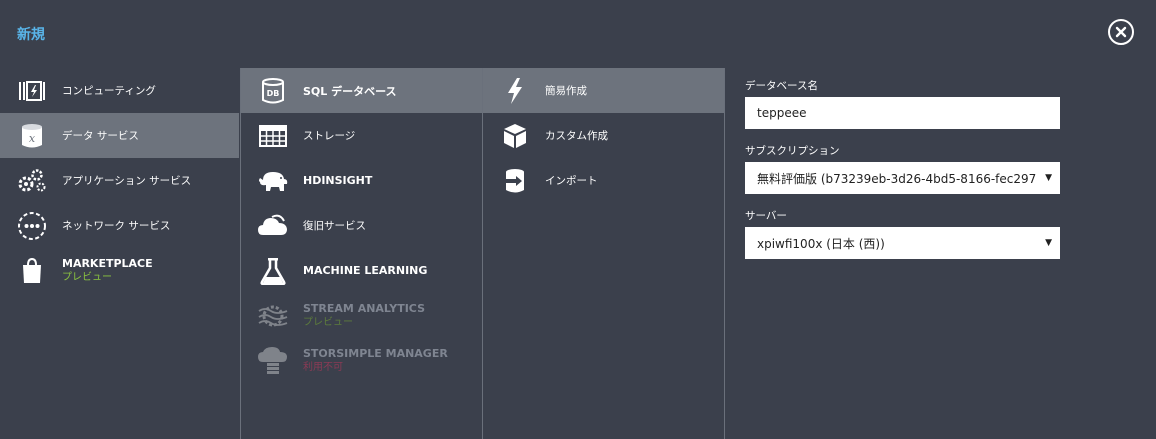 This screenshot has width=1156, height=439. Describe the element at coordinates (515, 181) in the screenshot. I see `import-icon` at that location.